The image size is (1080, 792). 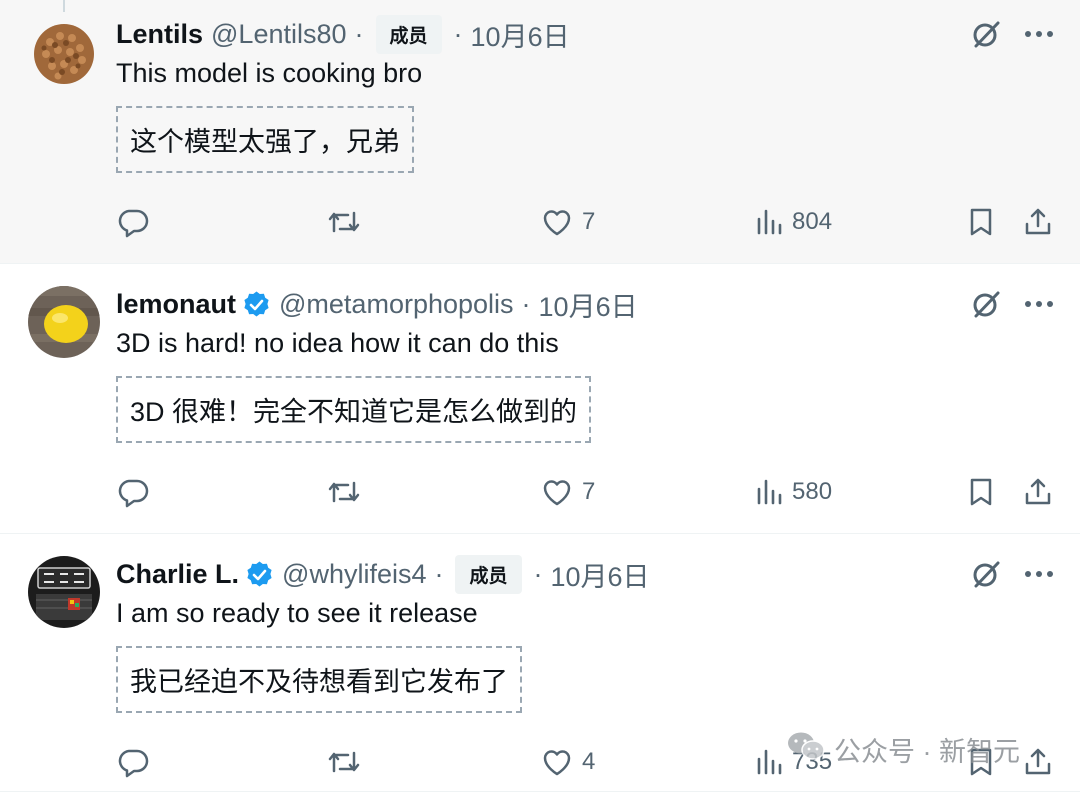 What do you see at coordinates (589, 761) in the screenshot?
I see `like-count: 4` at bounding box center [589, 761].